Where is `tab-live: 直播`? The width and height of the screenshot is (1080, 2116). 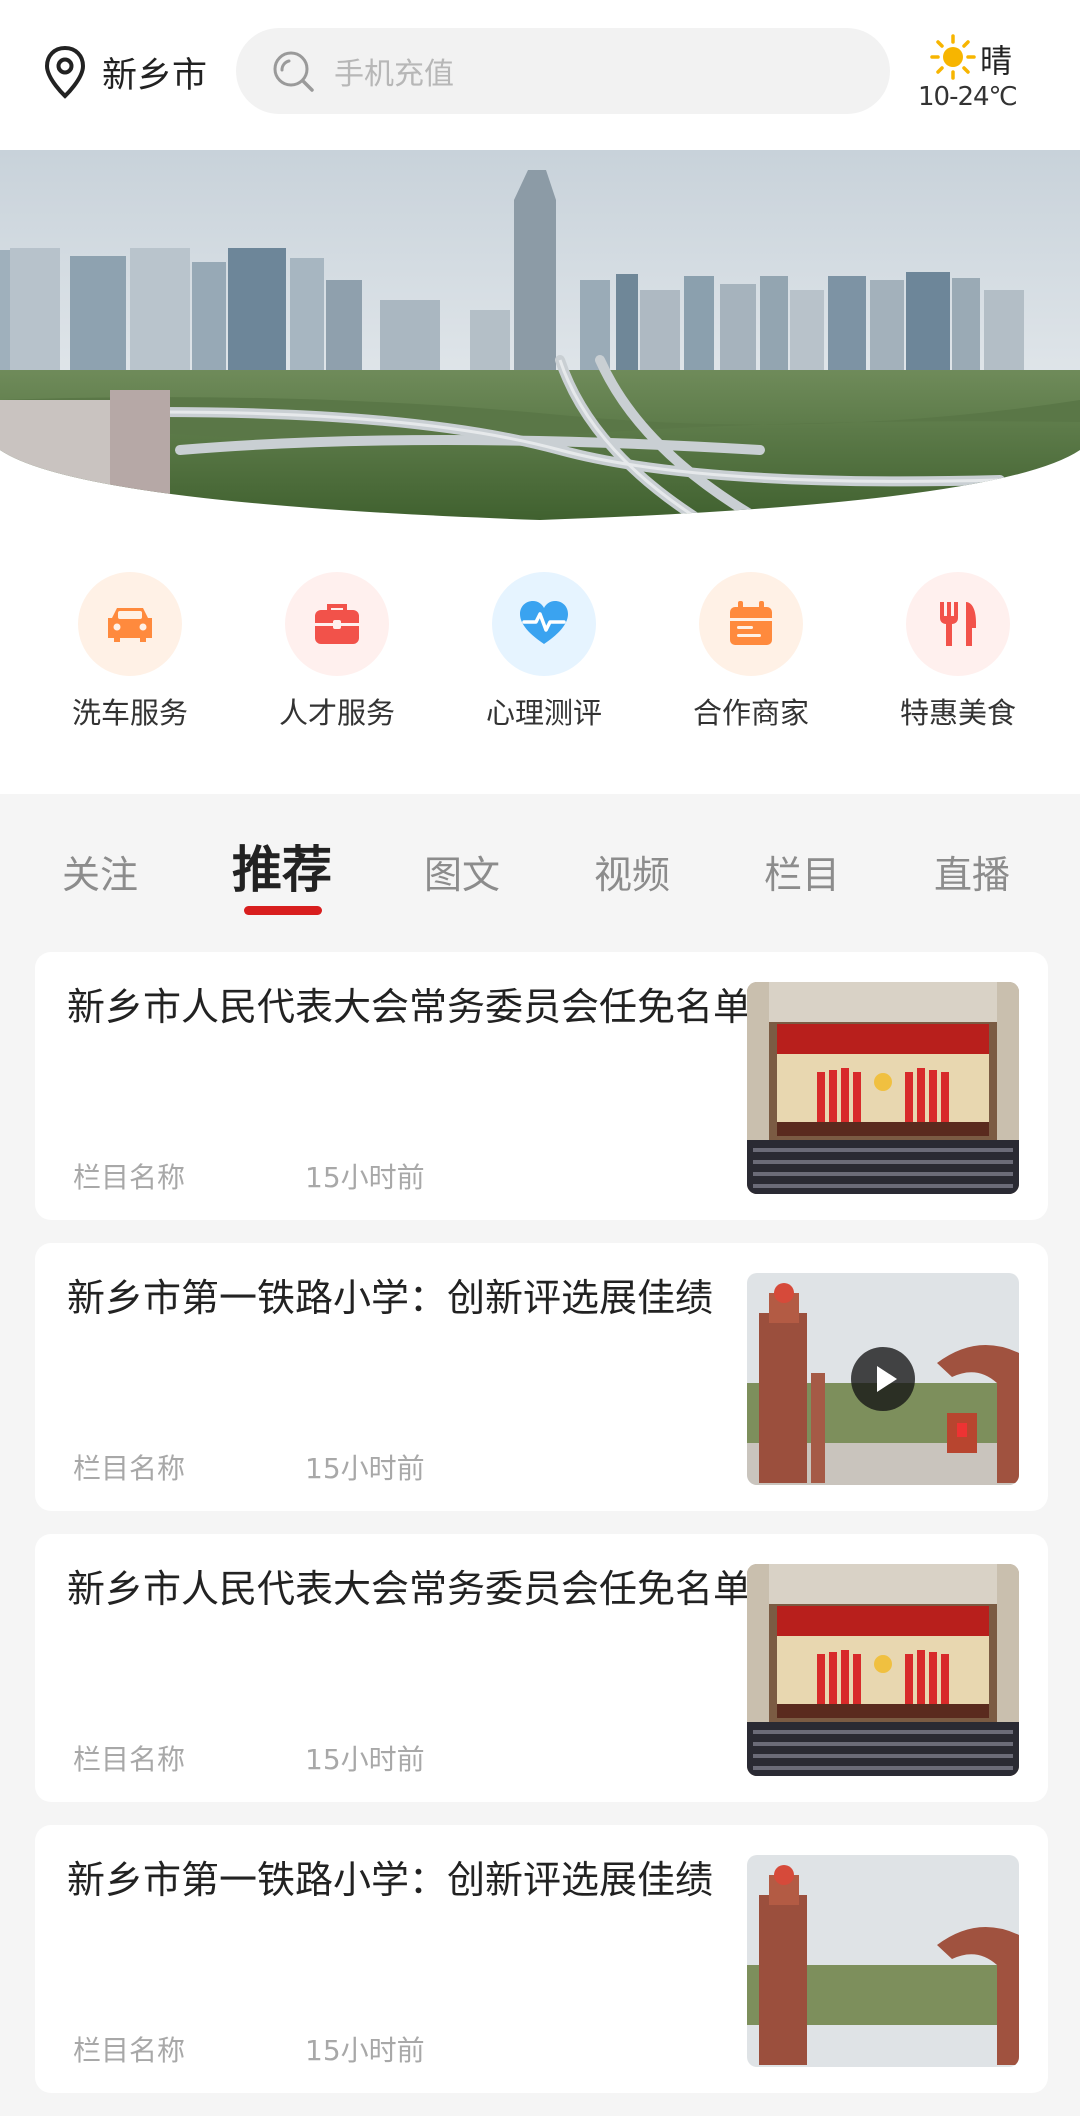
tab-live: 直播 is located at coordinates (972, 871).